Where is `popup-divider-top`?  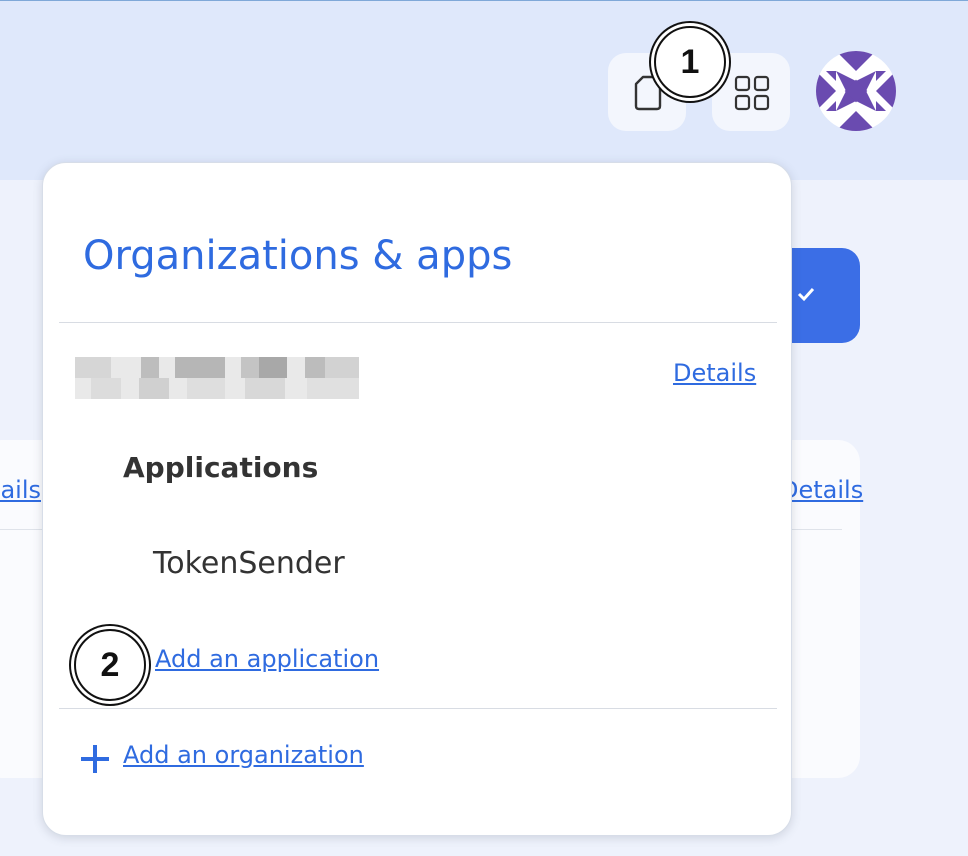 popup-divider-top is located at coordinates (418, 322).